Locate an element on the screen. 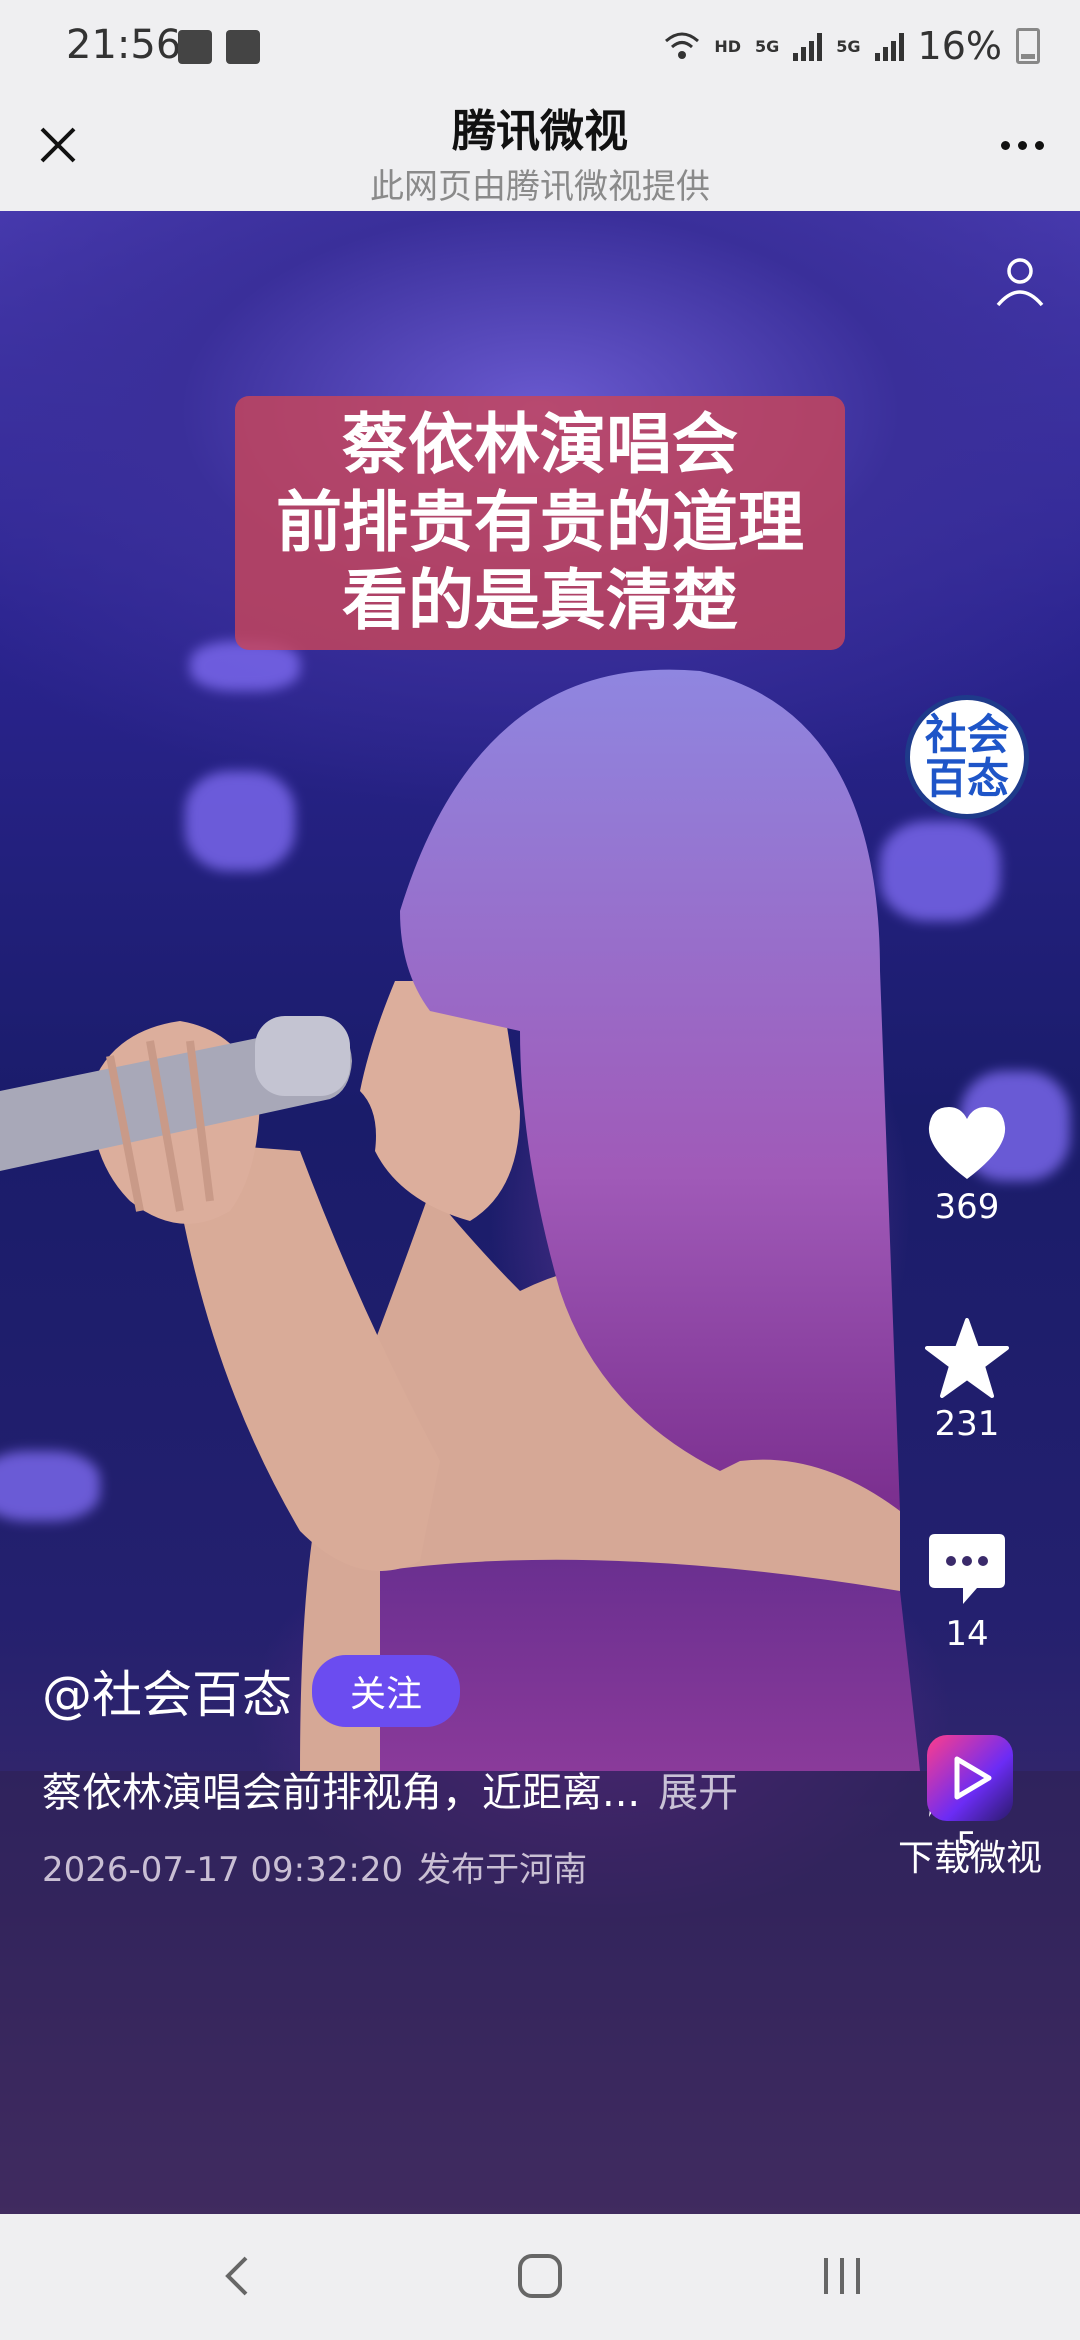  caption-line: 前排贵有贵的道理 is located at coordinates (540, 522).